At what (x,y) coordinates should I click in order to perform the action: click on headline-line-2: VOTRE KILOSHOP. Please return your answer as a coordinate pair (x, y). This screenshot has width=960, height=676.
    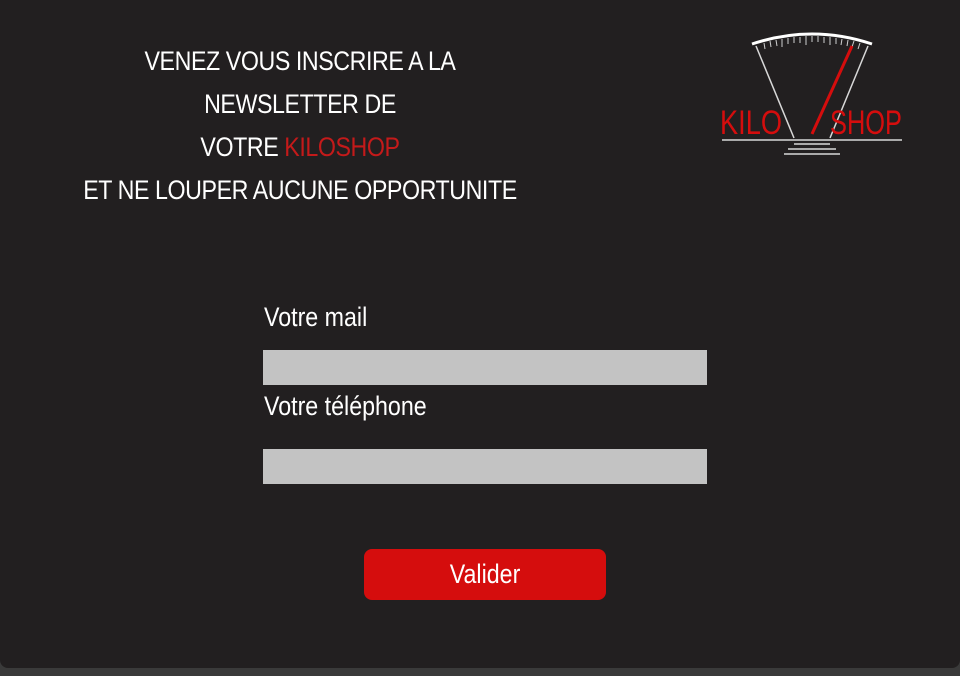
    Looking at the image, I should click on (299, 147).